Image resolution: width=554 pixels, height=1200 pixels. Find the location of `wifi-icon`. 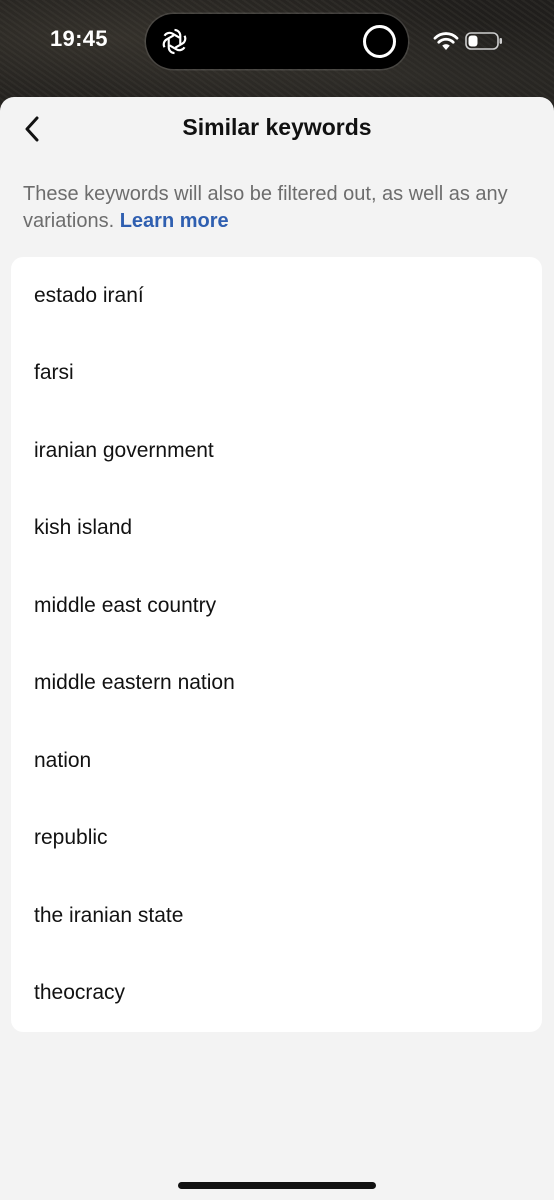

wifi-icon is located at coordinates (446, 41).